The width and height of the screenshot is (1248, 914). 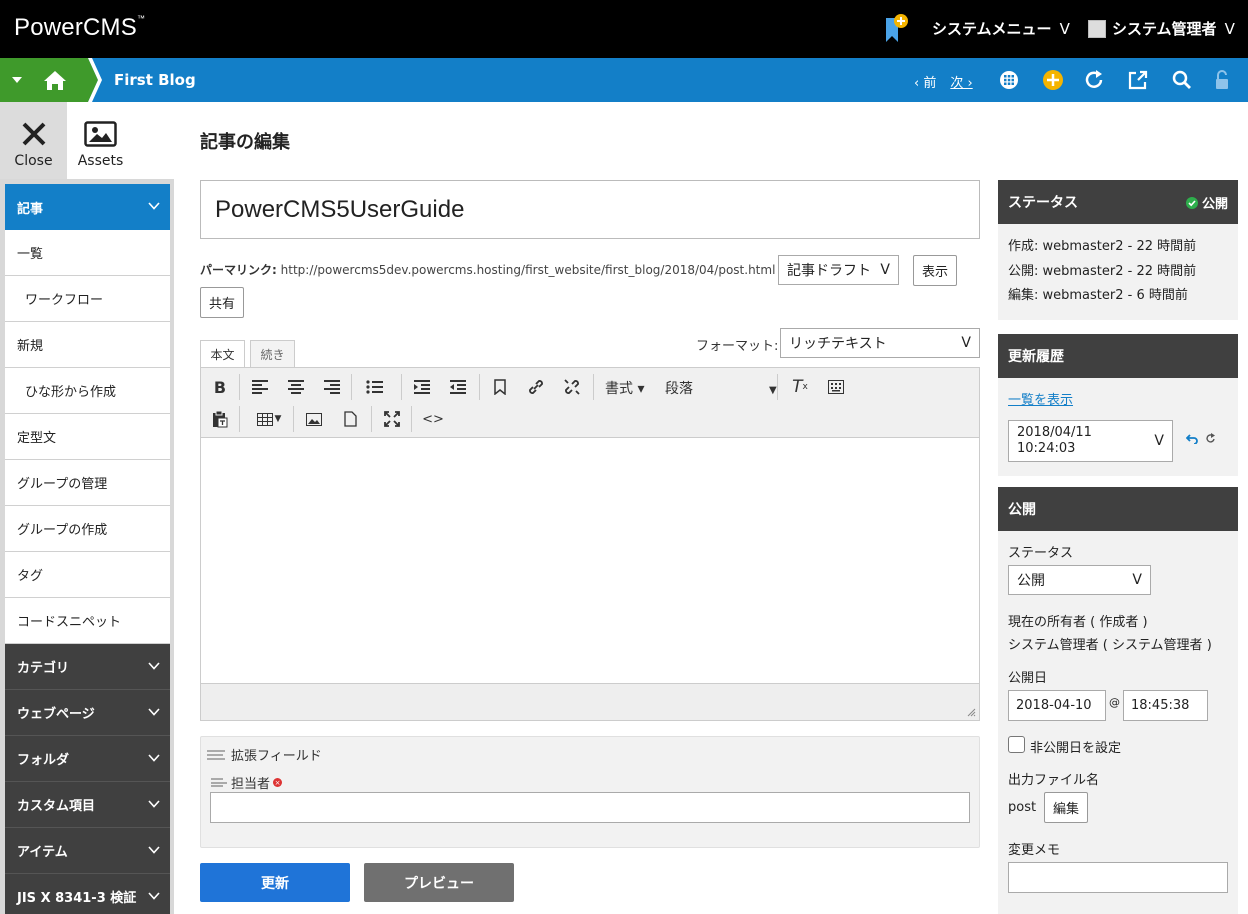 I want to click on resize-handle-icon, so click(x=971, y=712).